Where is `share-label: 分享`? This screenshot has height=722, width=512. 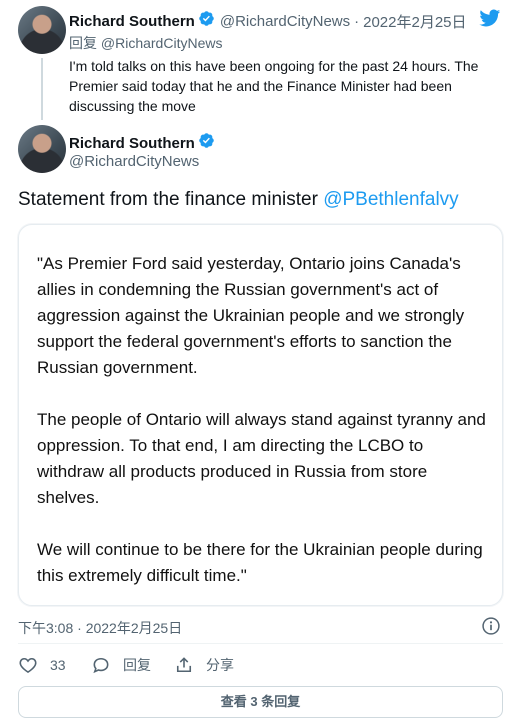
share-label: 分享 is located at coordinates (220, 665).